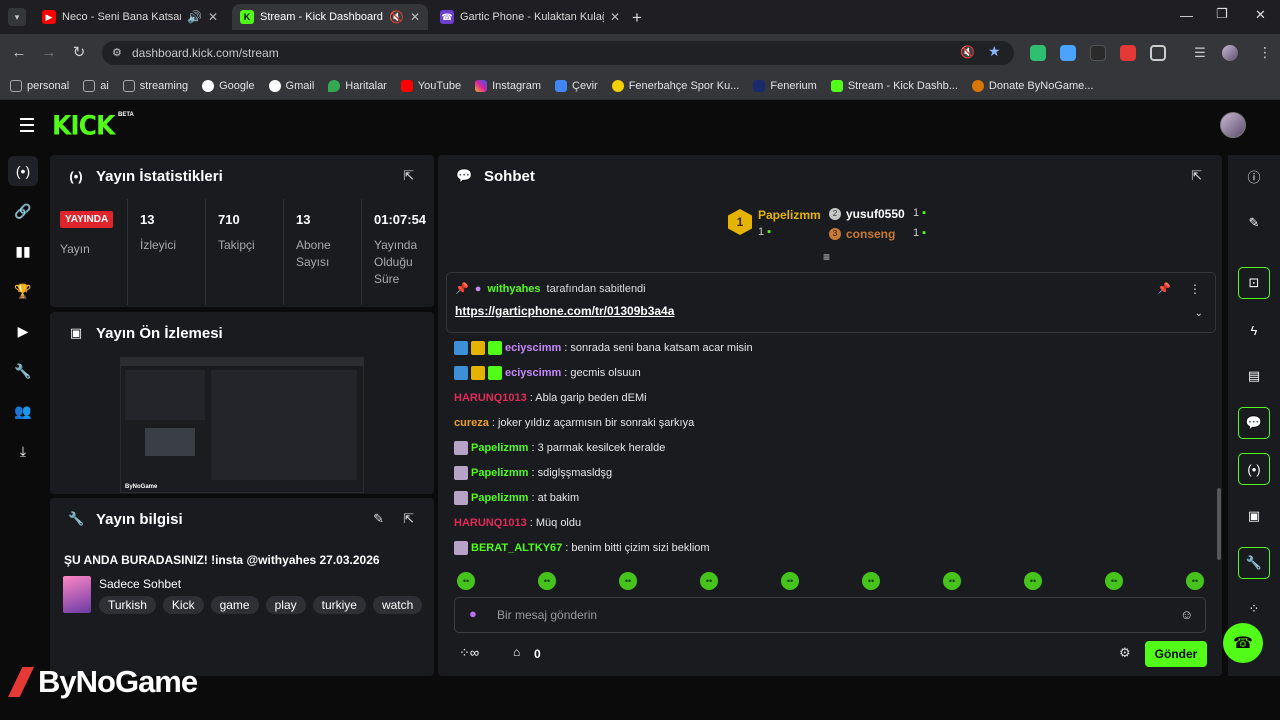  Describe the element at coordinates (637, 18) in the screenshot. I see `new-tab-button: +` at that location.